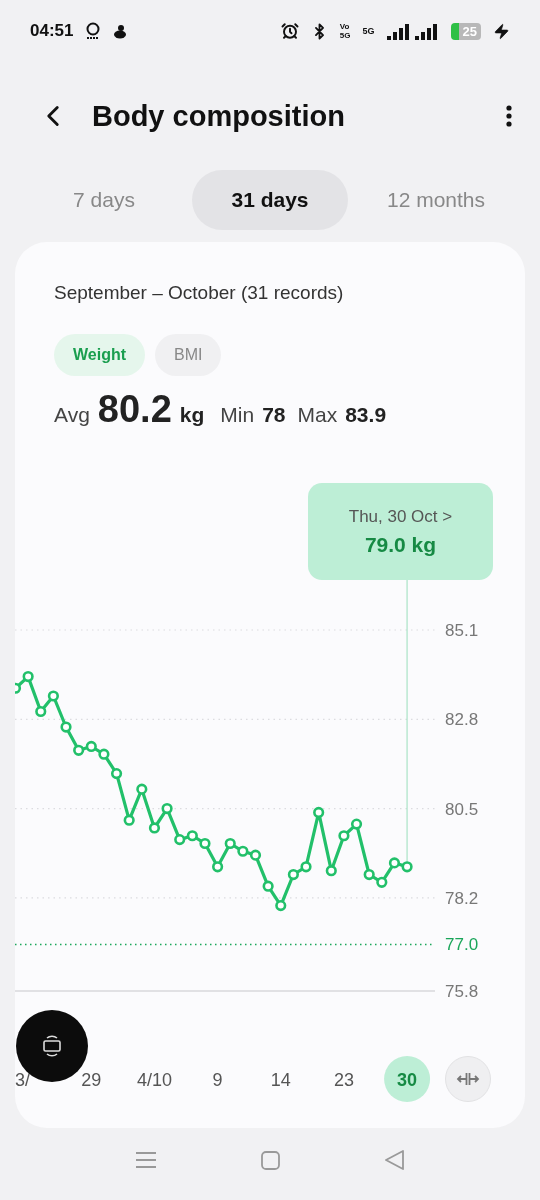 Image resolution: width=540 pixels, height=1200 pixels. I want to click on signal-icon, so click(412, 31).